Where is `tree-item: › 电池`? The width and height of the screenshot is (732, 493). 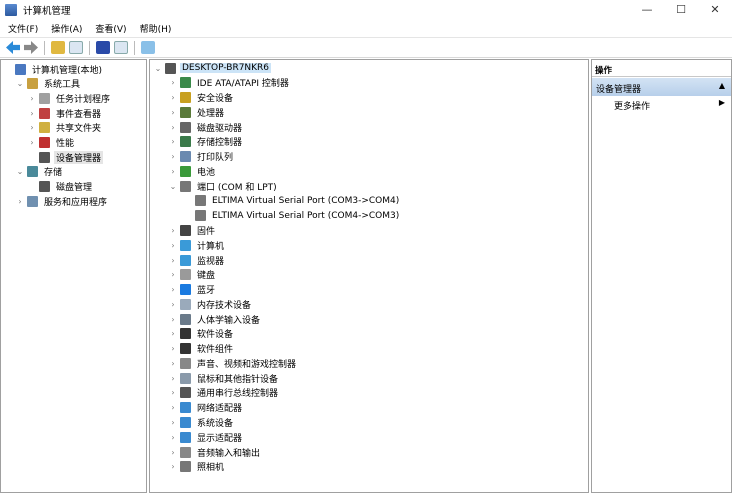
tree-item: › 电池 is located at coordinates (192, 171).